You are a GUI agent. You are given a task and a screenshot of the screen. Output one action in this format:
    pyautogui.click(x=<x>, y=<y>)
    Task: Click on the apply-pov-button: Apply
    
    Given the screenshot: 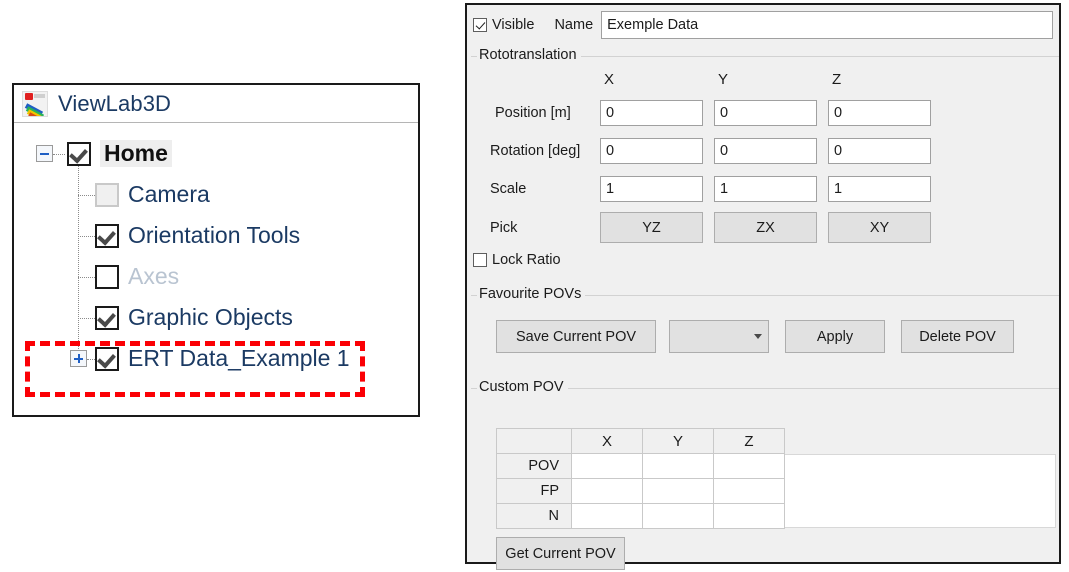 What is the action you would take?
    pyautogui.click(x=835, y=336)
    